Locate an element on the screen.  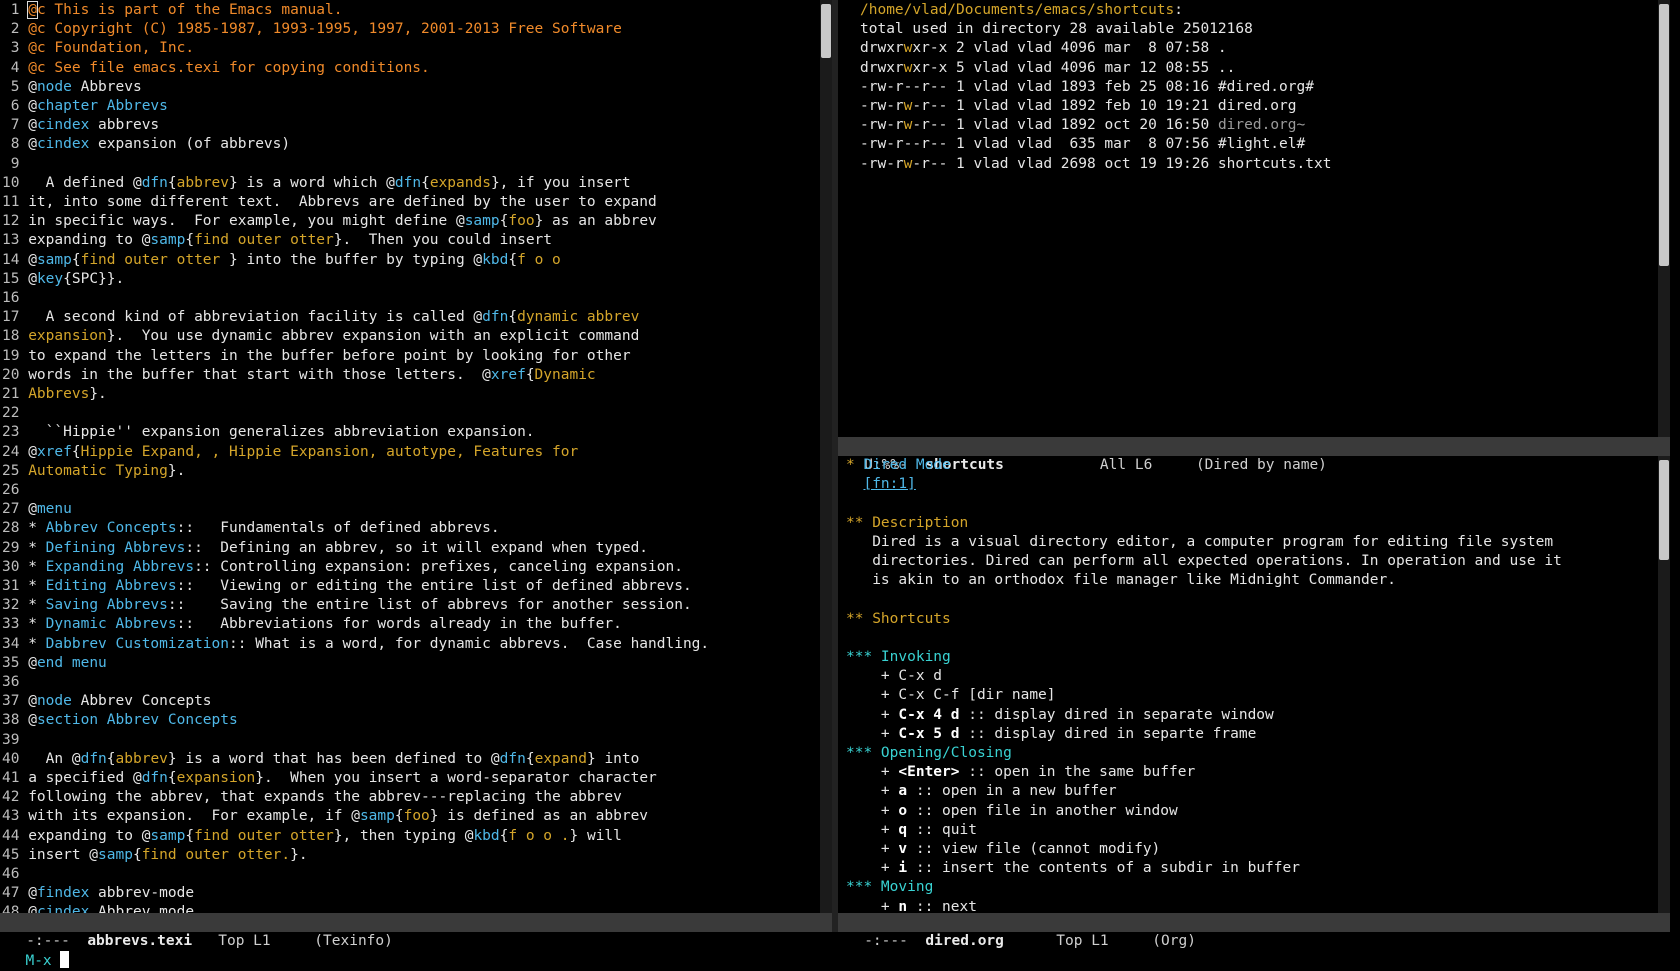
left-line: 22 is located at coordinates (15, 413).